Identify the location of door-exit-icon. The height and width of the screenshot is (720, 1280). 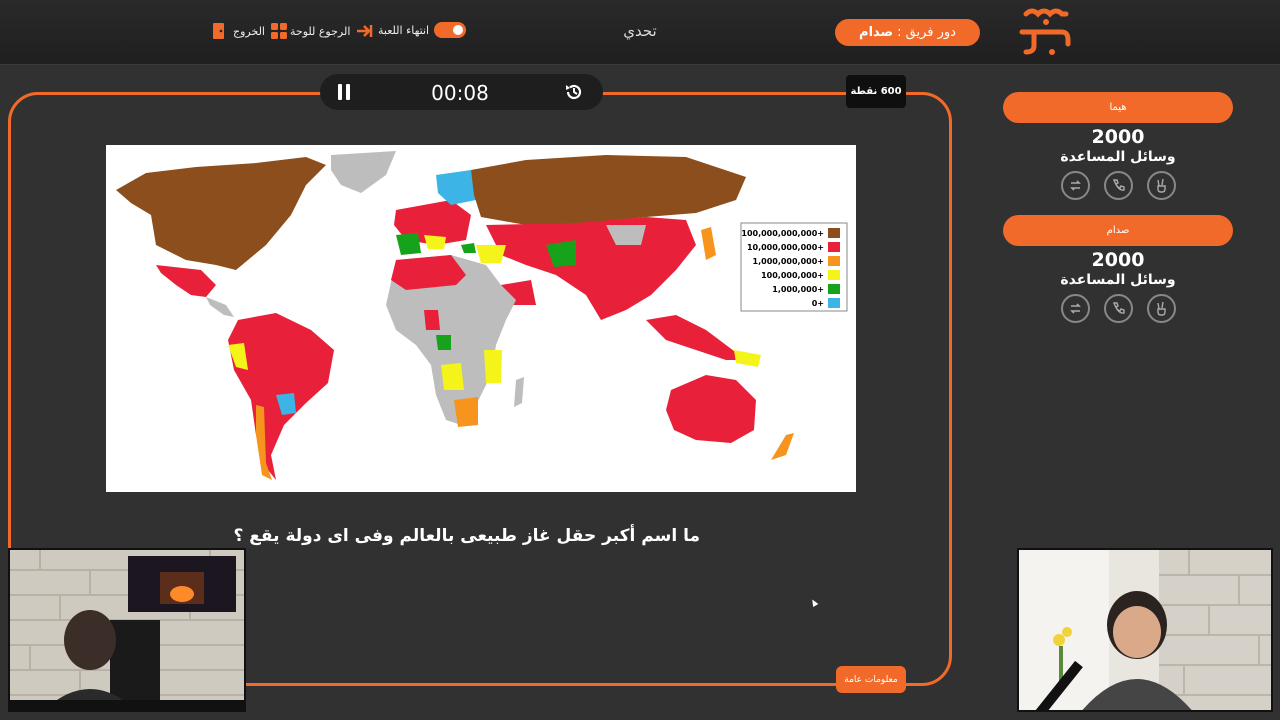
(218, 31).